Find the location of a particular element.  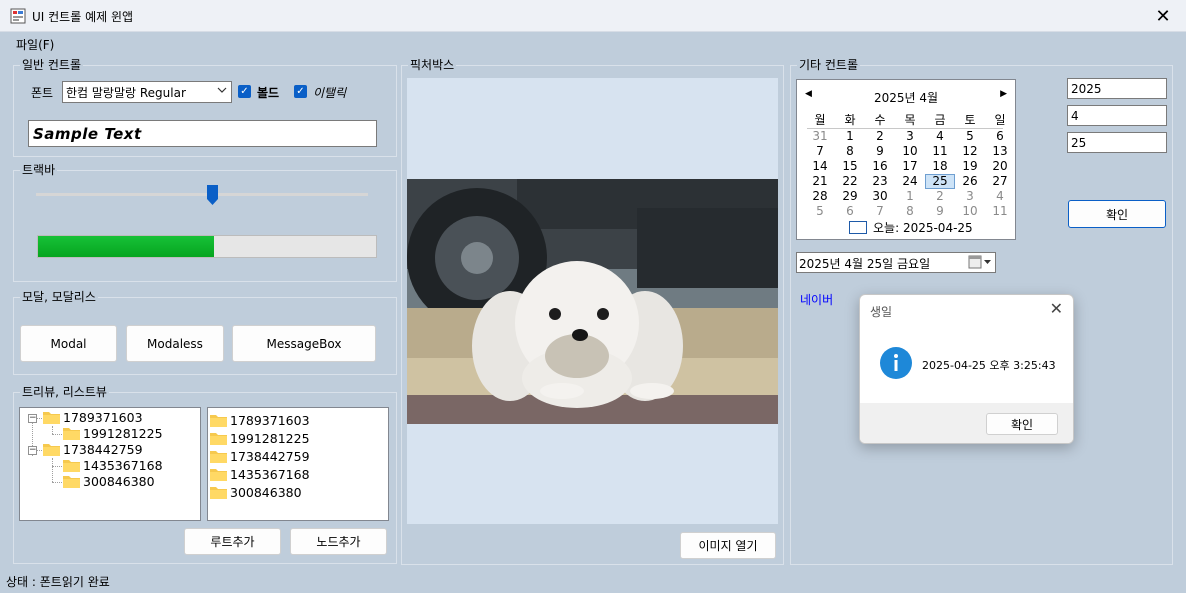

sample-text: Sample Text is located at coordinates (87, 134).